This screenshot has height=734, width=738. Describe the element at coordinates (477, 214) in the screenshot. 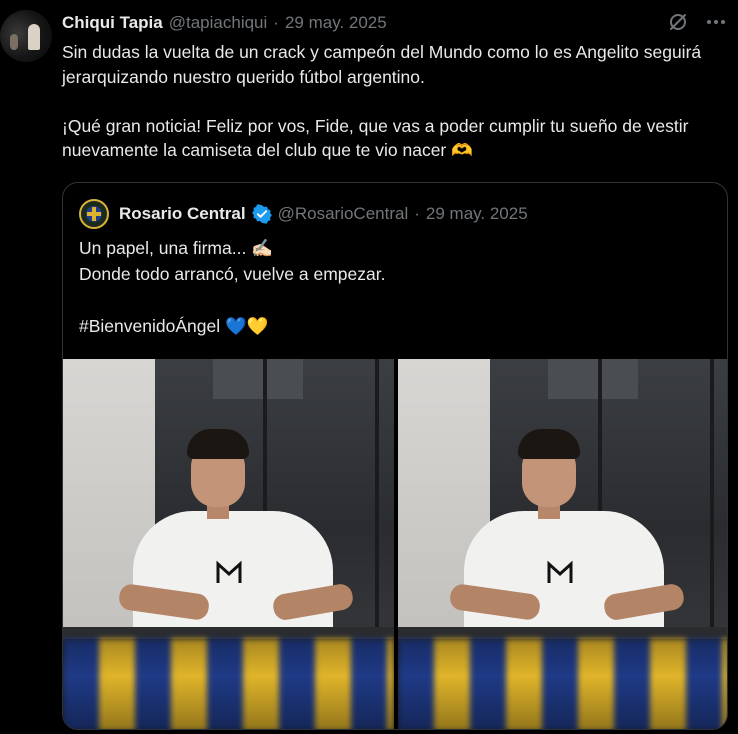

I see `quoted-tweet-date: 29 may. 2025` at that location.